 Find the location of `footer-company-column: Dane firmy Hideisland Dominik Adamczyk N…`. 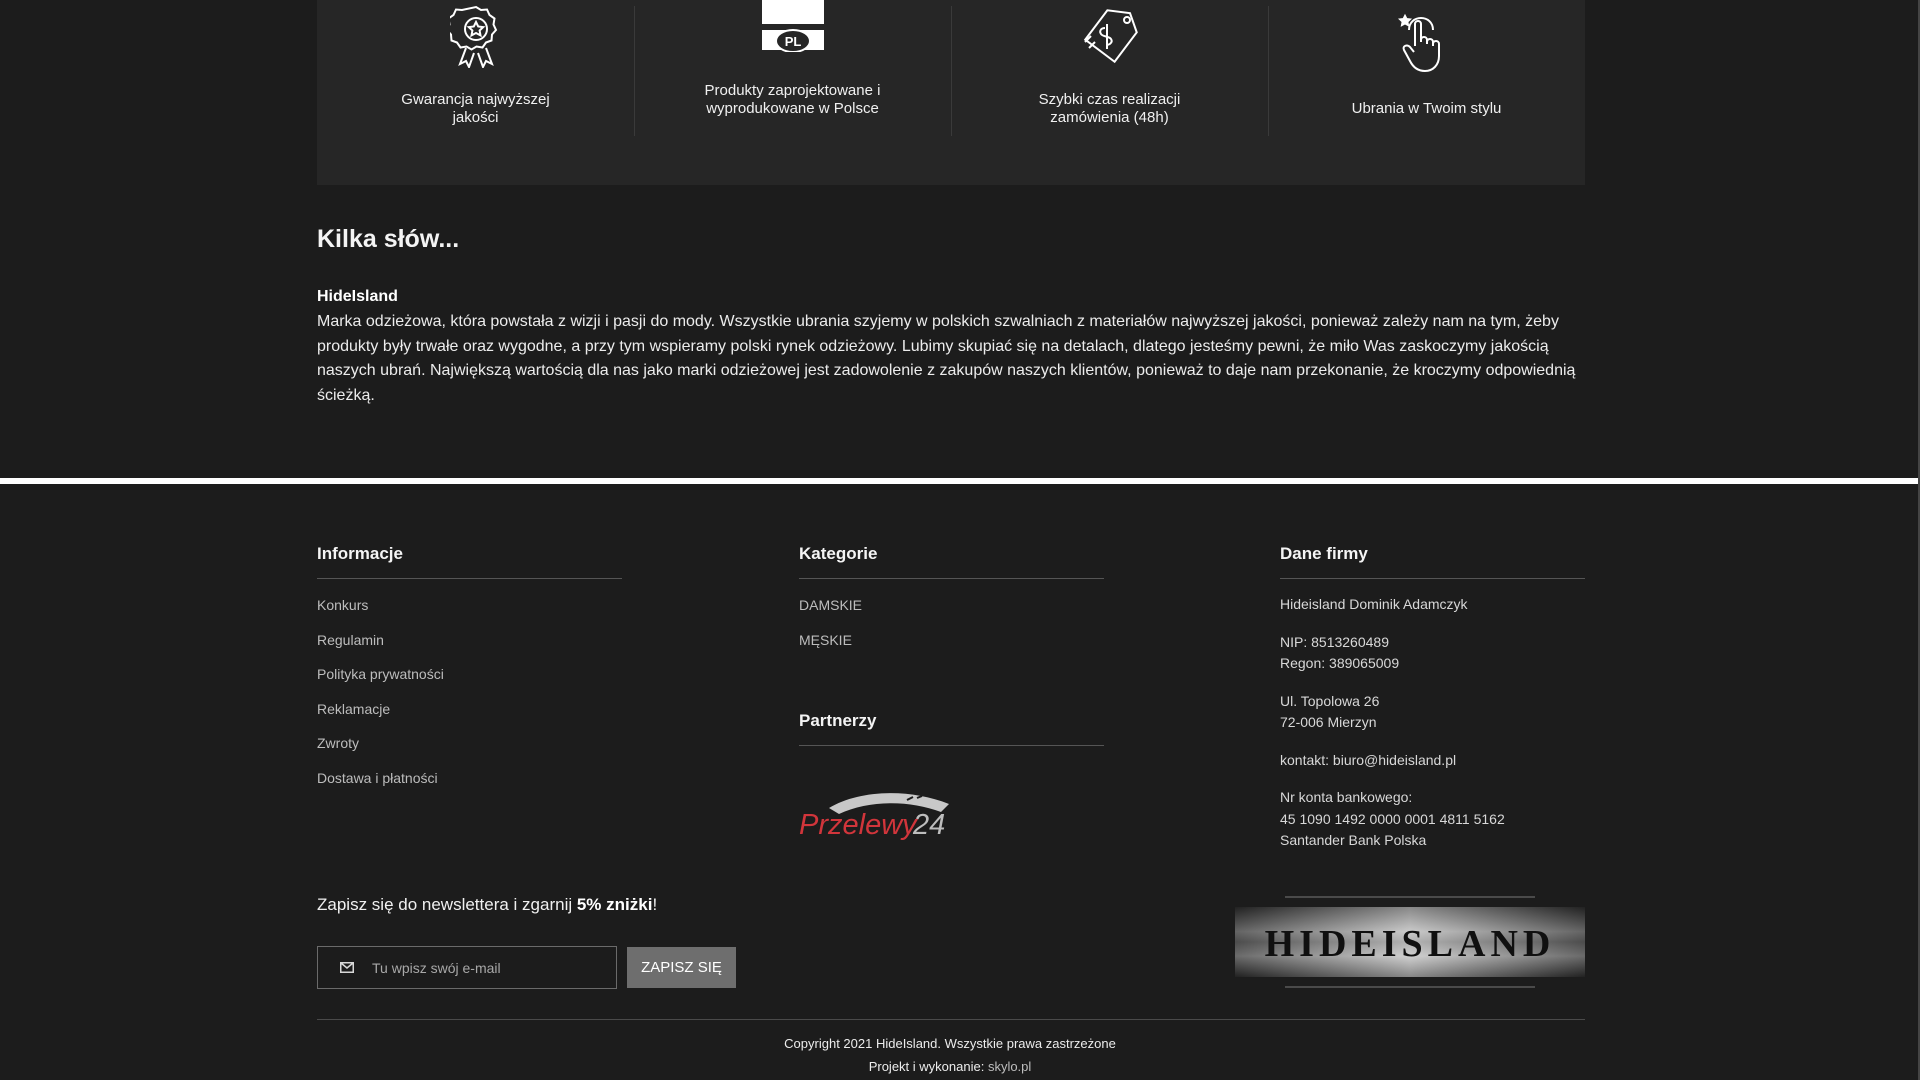

footer-company-column: Dane firmy Hideisland Dominik Adamczyk N… is located at coordinates (1432, 706).